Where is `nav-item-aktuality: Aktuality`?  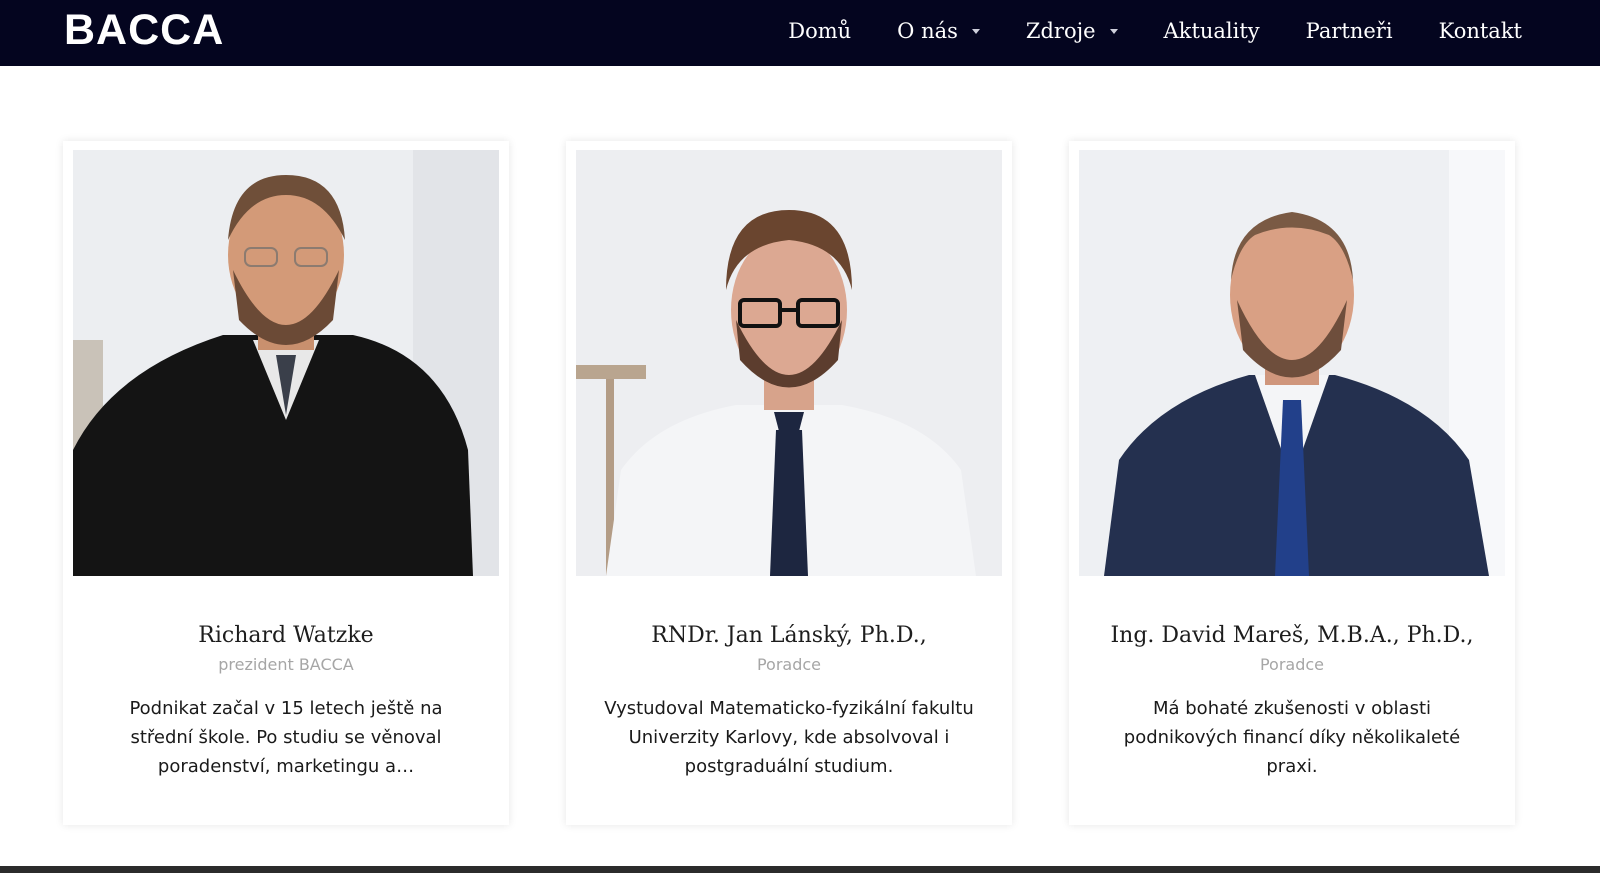
nav-item-aktuality: Aktuality is located at coordinates (1212, 31).